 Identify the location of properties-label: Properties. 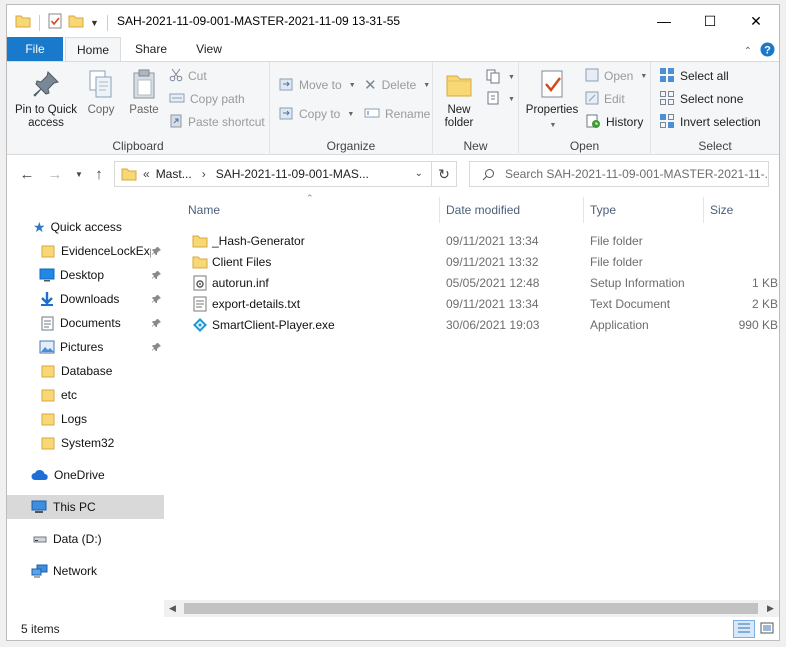
(552, 110).